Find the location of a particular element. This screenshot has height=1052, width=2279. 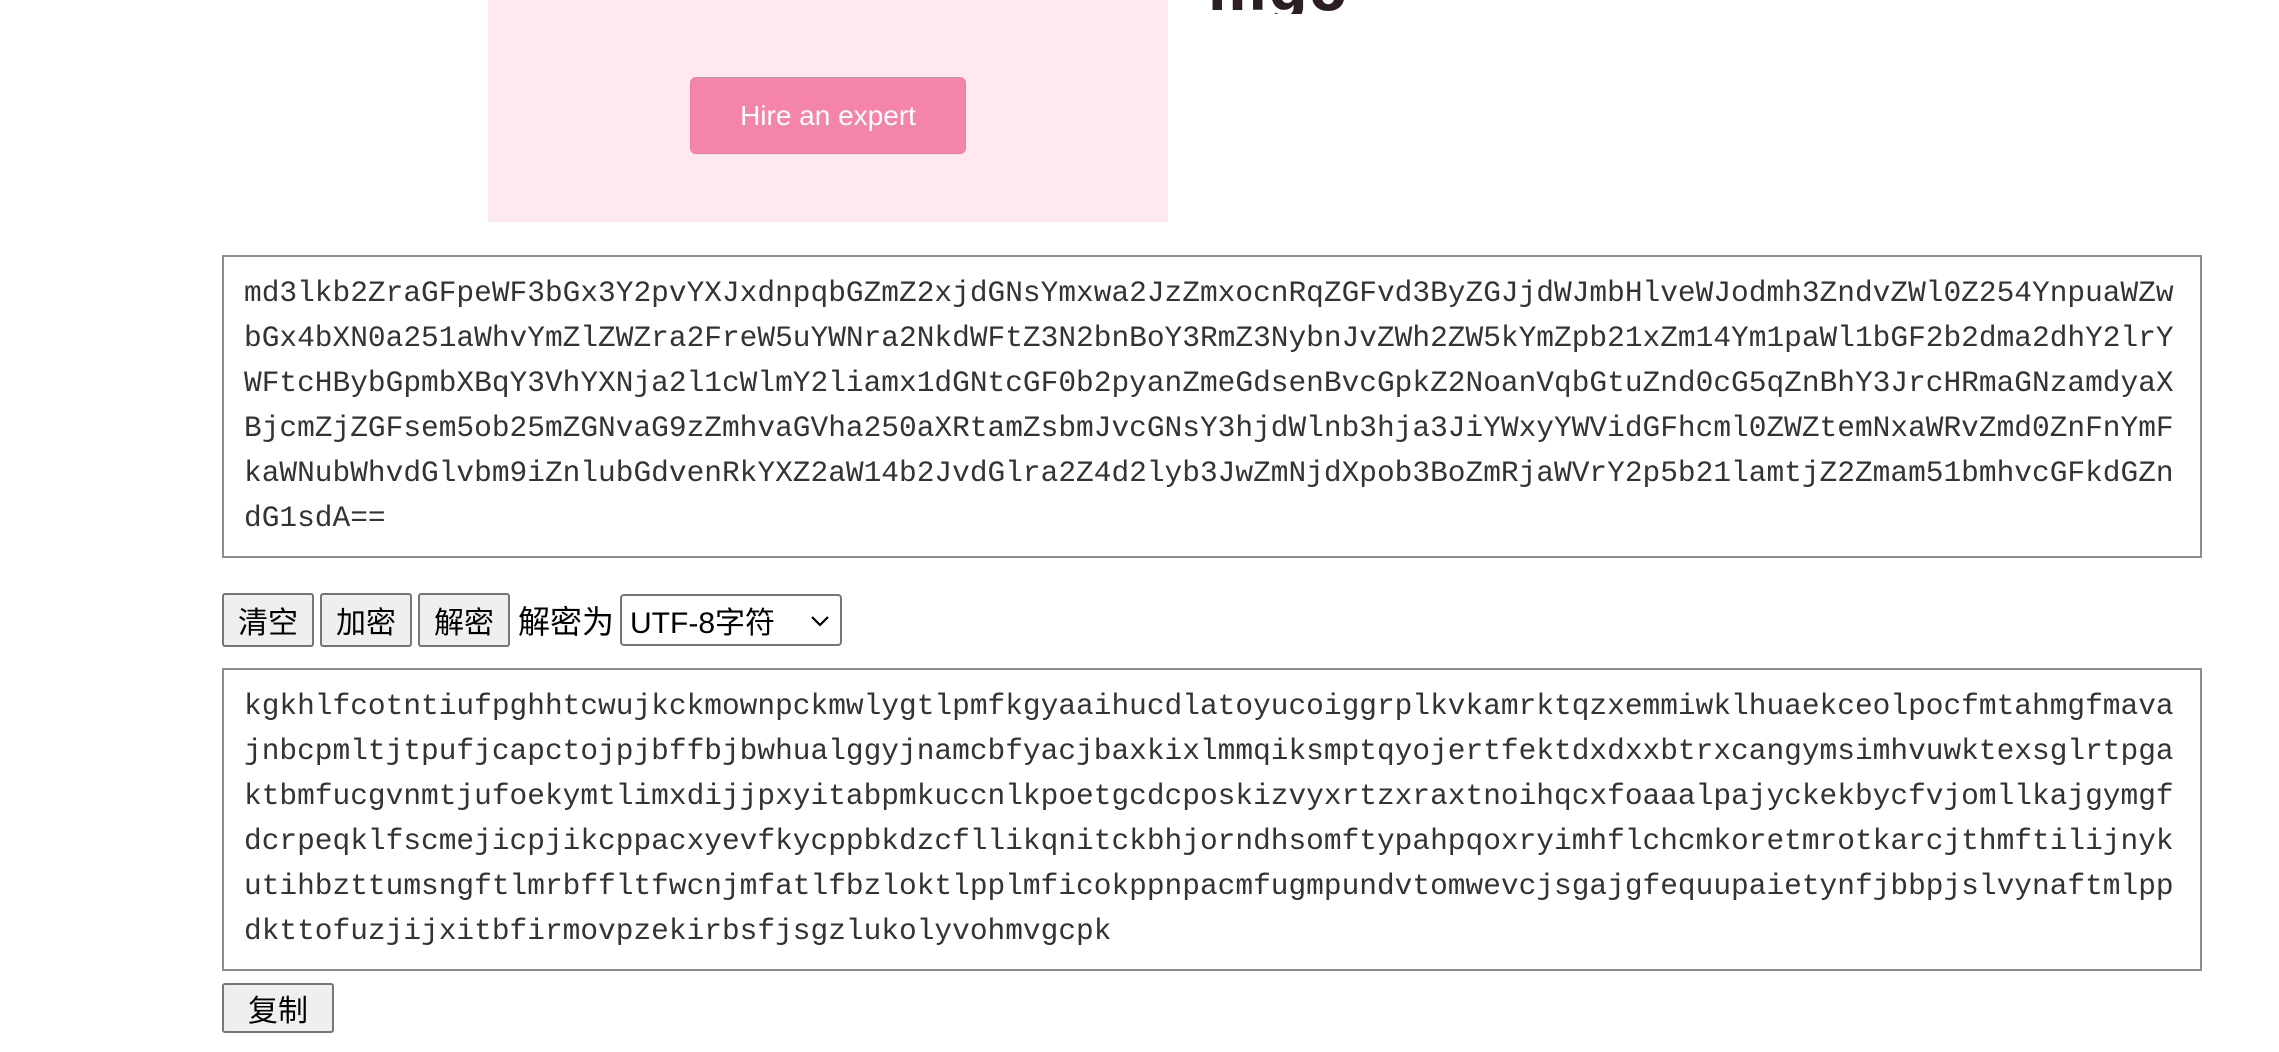

charset-selected-value: UTF-8字符 is located at coordinates (703, 623).